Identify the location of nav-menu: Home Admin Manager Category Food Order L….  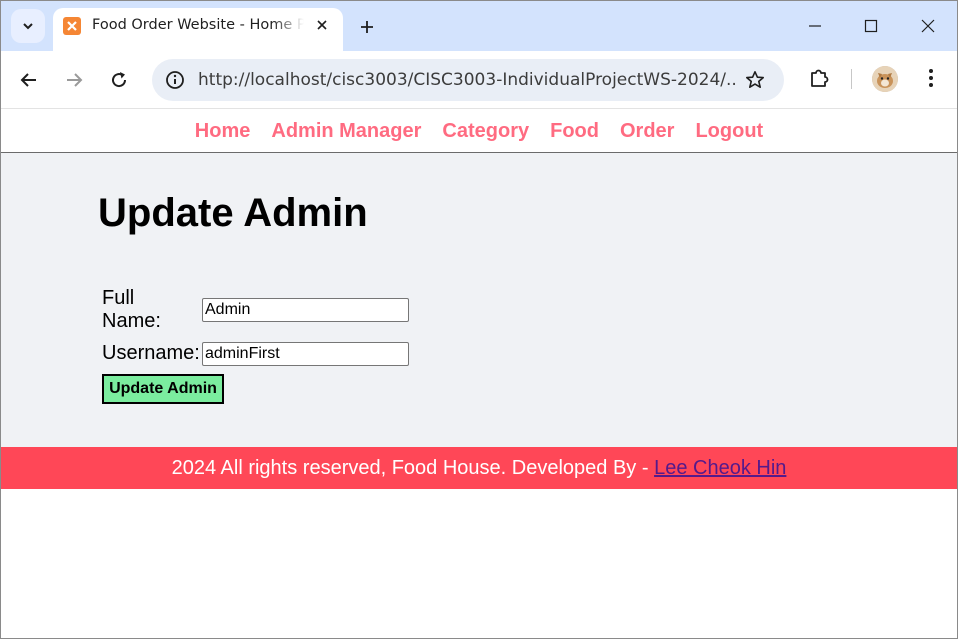
(478, 131).